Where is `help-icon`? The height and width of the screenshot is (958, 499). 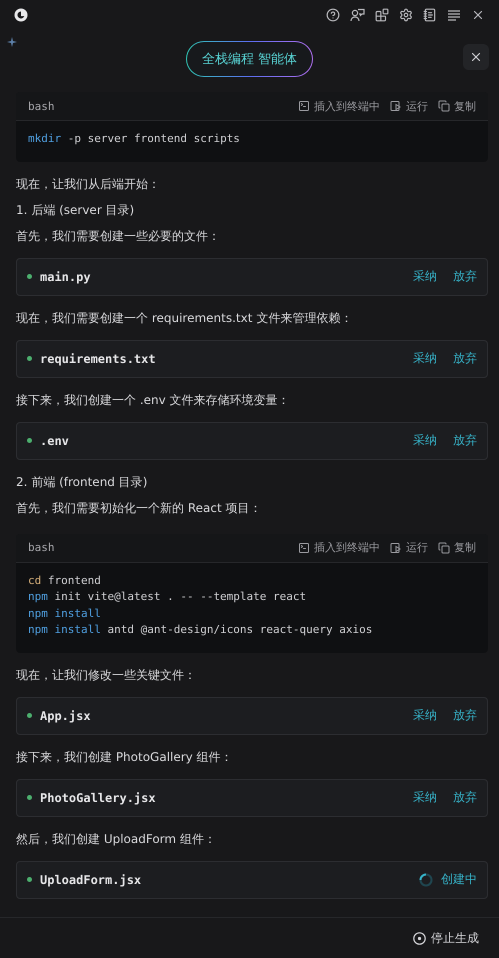
help-icon is located at coordinates (333, 15).